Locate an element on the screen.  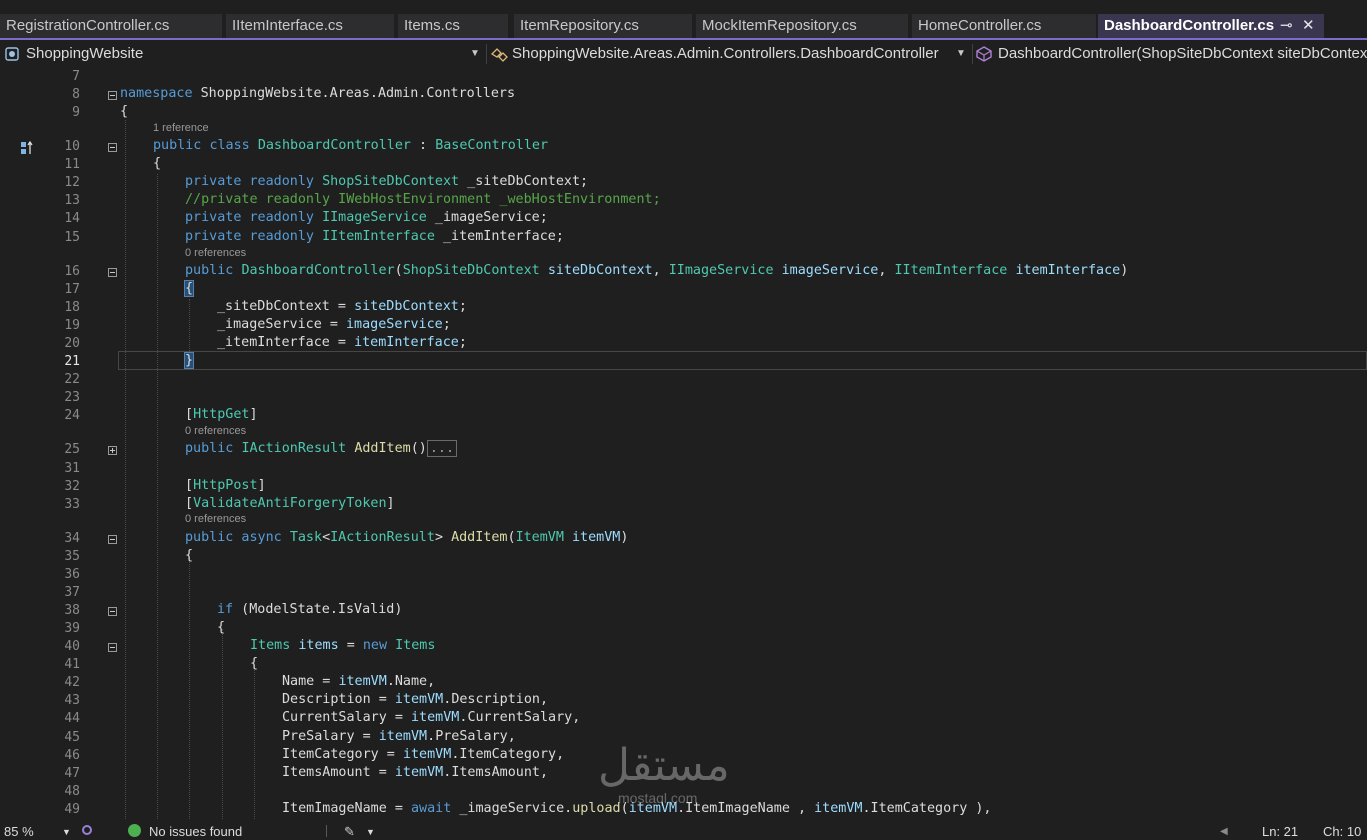
line-number: 11 is located at coordinates (72, 164).